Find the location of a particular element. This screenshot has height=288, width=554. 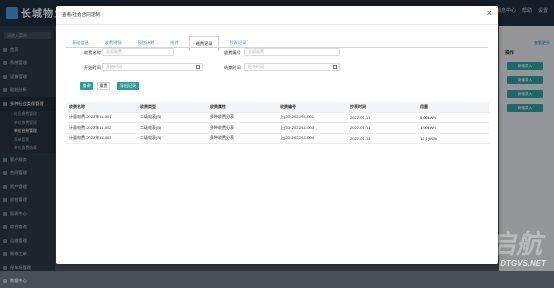

tab: 基础信息 is located at coordinates (80, 43).